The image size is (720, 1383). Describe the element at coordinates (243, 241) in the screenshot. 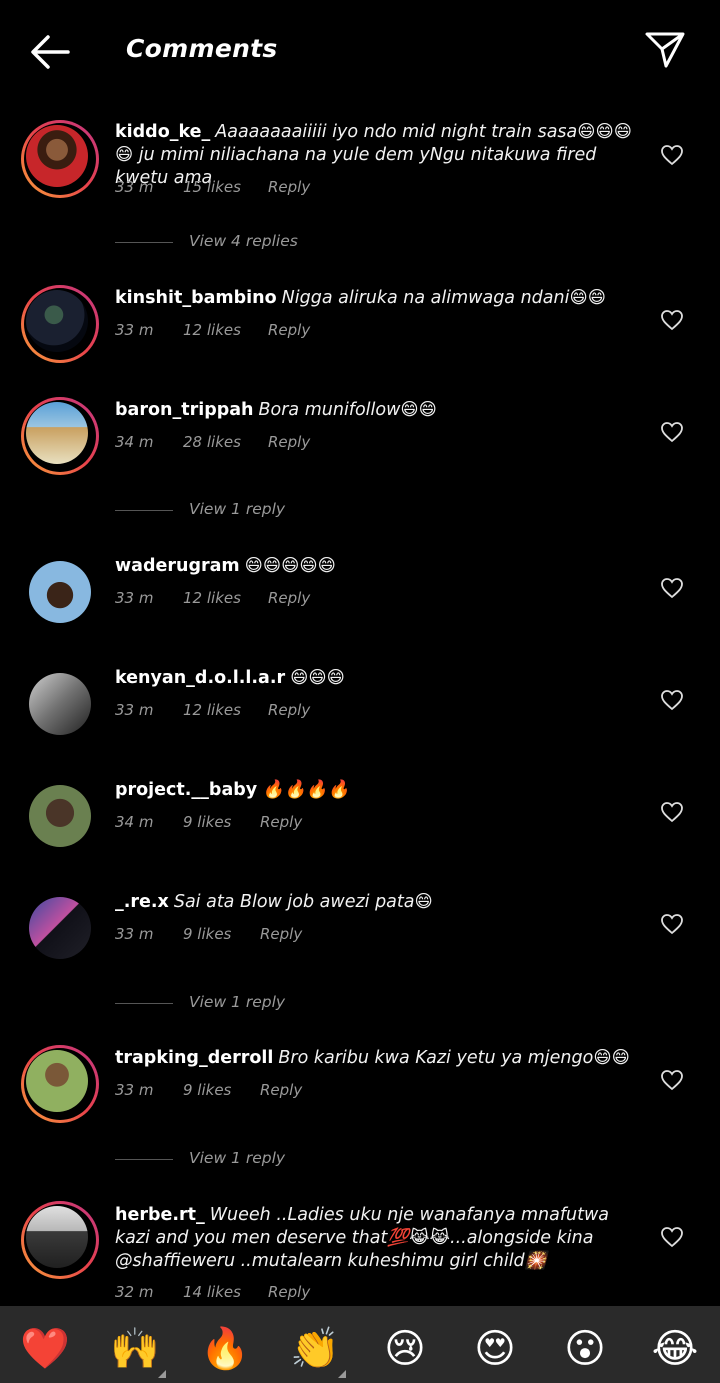

I see `view-replies-label: View 4 replies` at that location.